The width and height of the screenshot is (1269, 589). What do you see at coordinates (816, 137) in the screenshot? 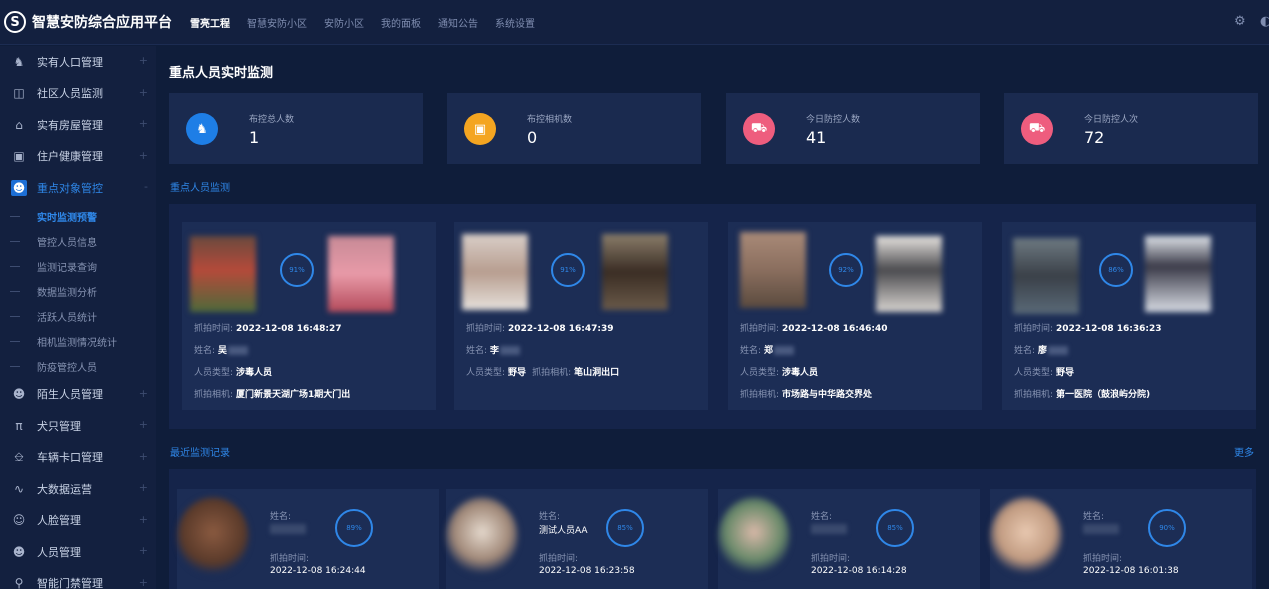
I see `stat-value: 41` at bounding box center [816, 137].